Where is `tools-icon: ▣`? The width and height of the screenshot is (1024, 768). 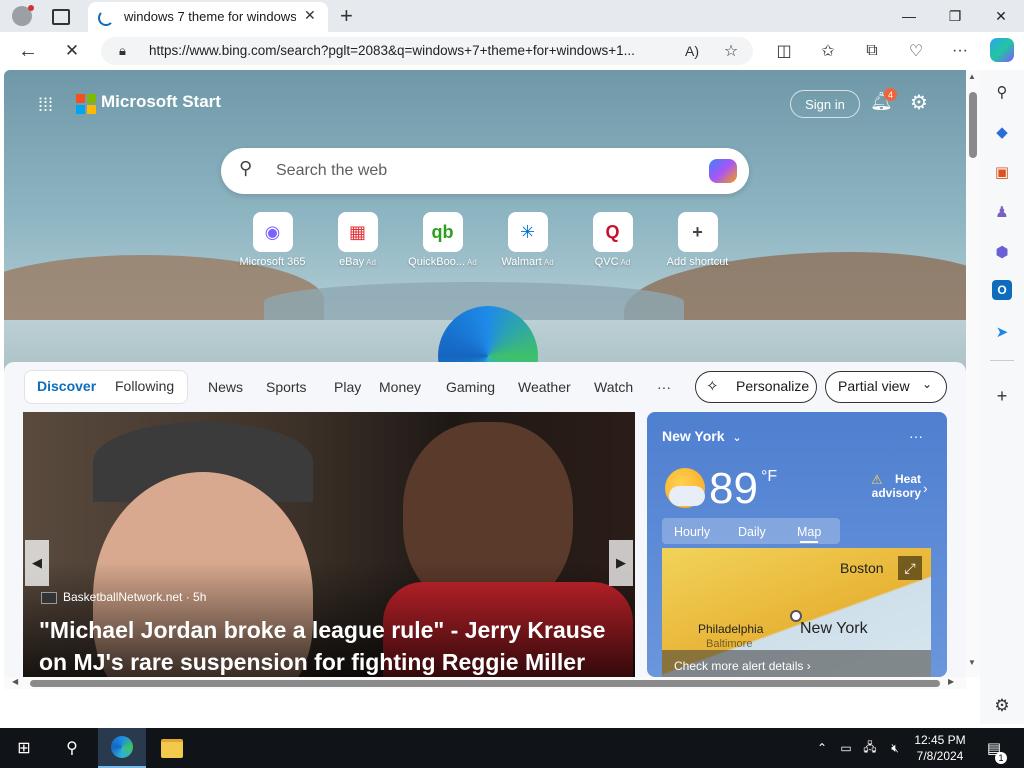 tools-icon: ▣ is located at coordinates (1002, 172).